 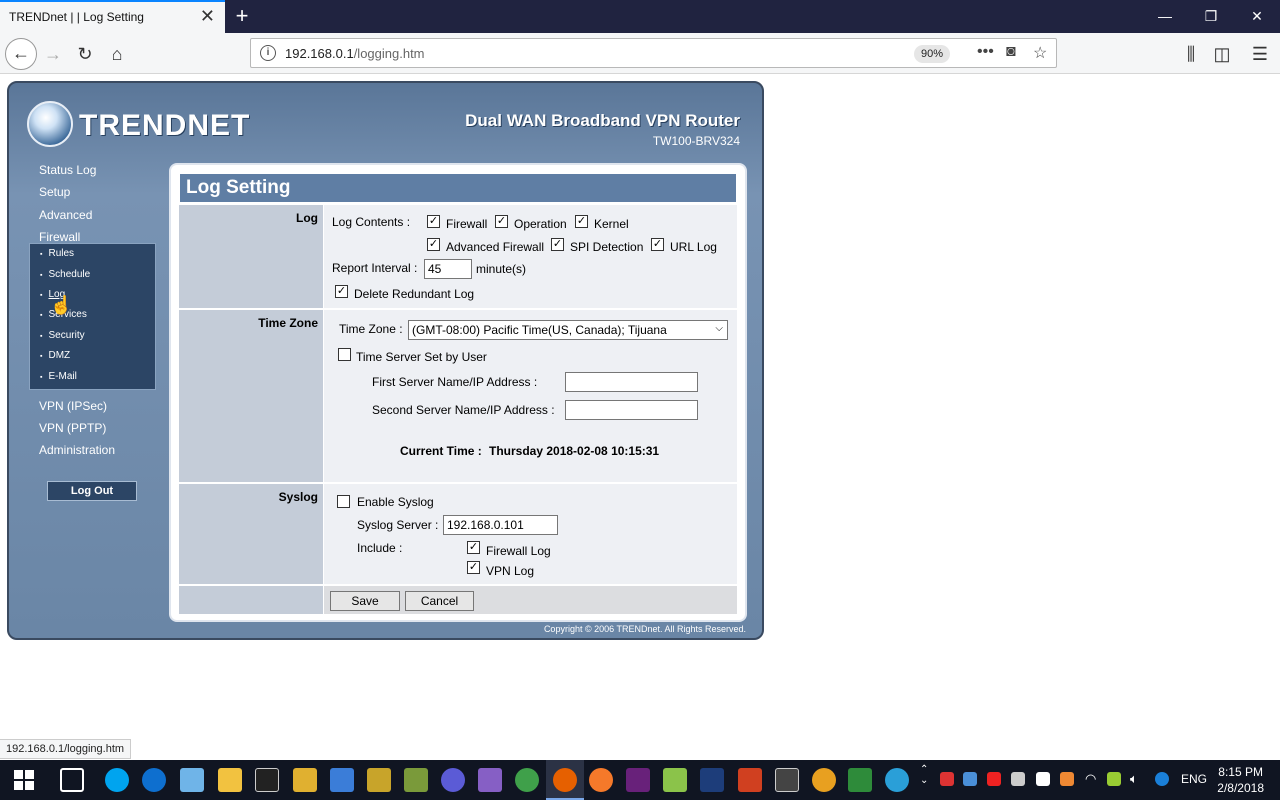 I want to click on time-server-checkbox, so click(x=344, y=354).